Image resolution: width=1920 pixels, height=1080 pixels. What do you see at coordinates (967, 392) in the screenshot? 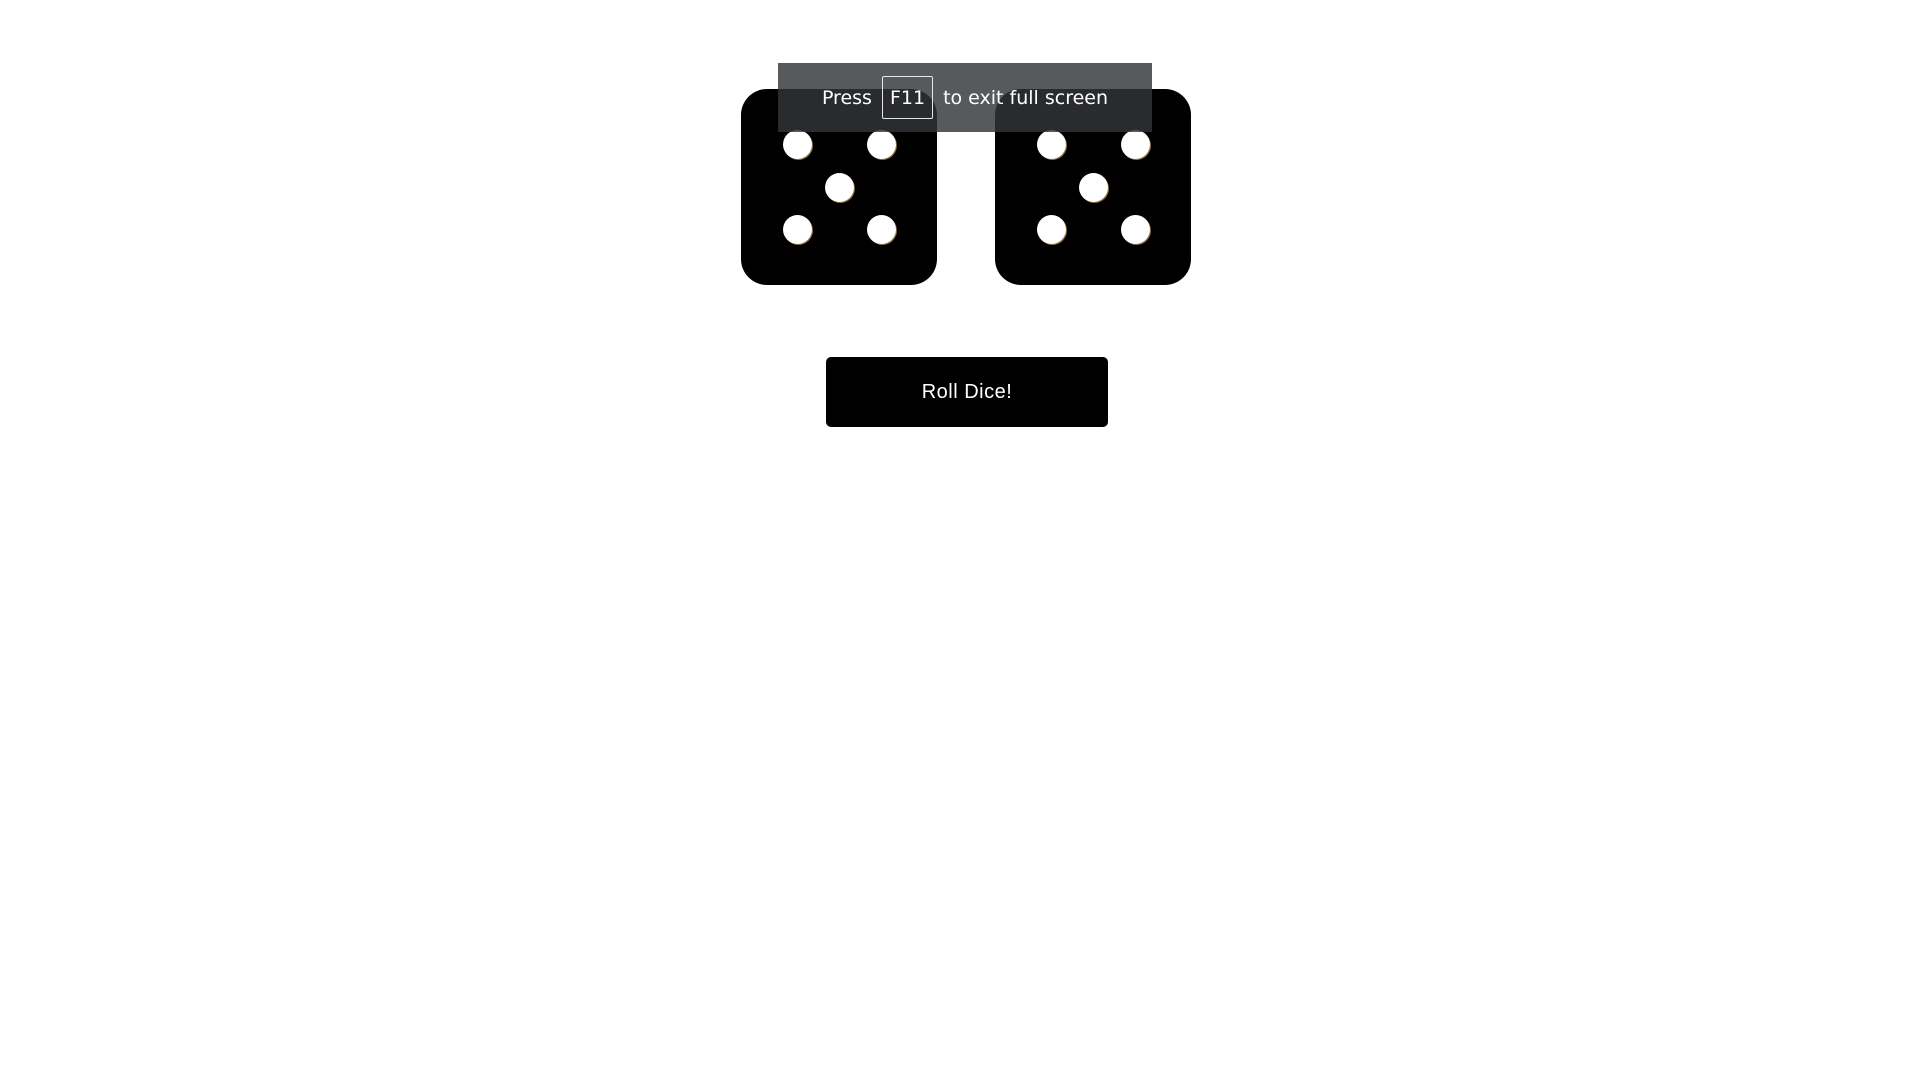
I see `roll-dice-button: Roll Dice!` at bounding box center [967, 392].